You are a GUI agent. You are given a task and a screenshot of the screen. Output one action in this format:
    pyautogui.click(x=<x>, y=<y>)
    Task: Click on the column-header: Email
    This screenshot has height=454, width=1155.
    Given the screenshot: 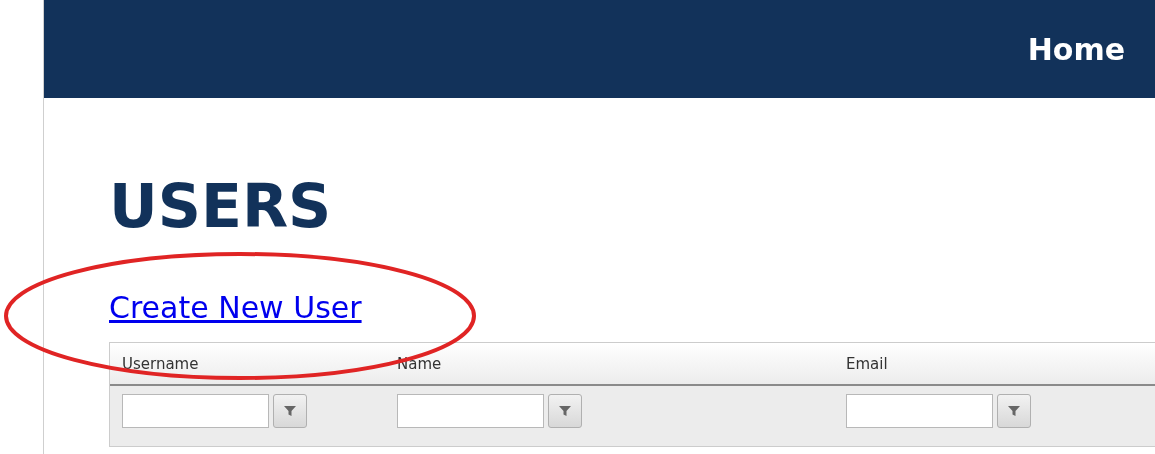 What is the action you would take?
    pyautogui.click(x=867, y=364)
    